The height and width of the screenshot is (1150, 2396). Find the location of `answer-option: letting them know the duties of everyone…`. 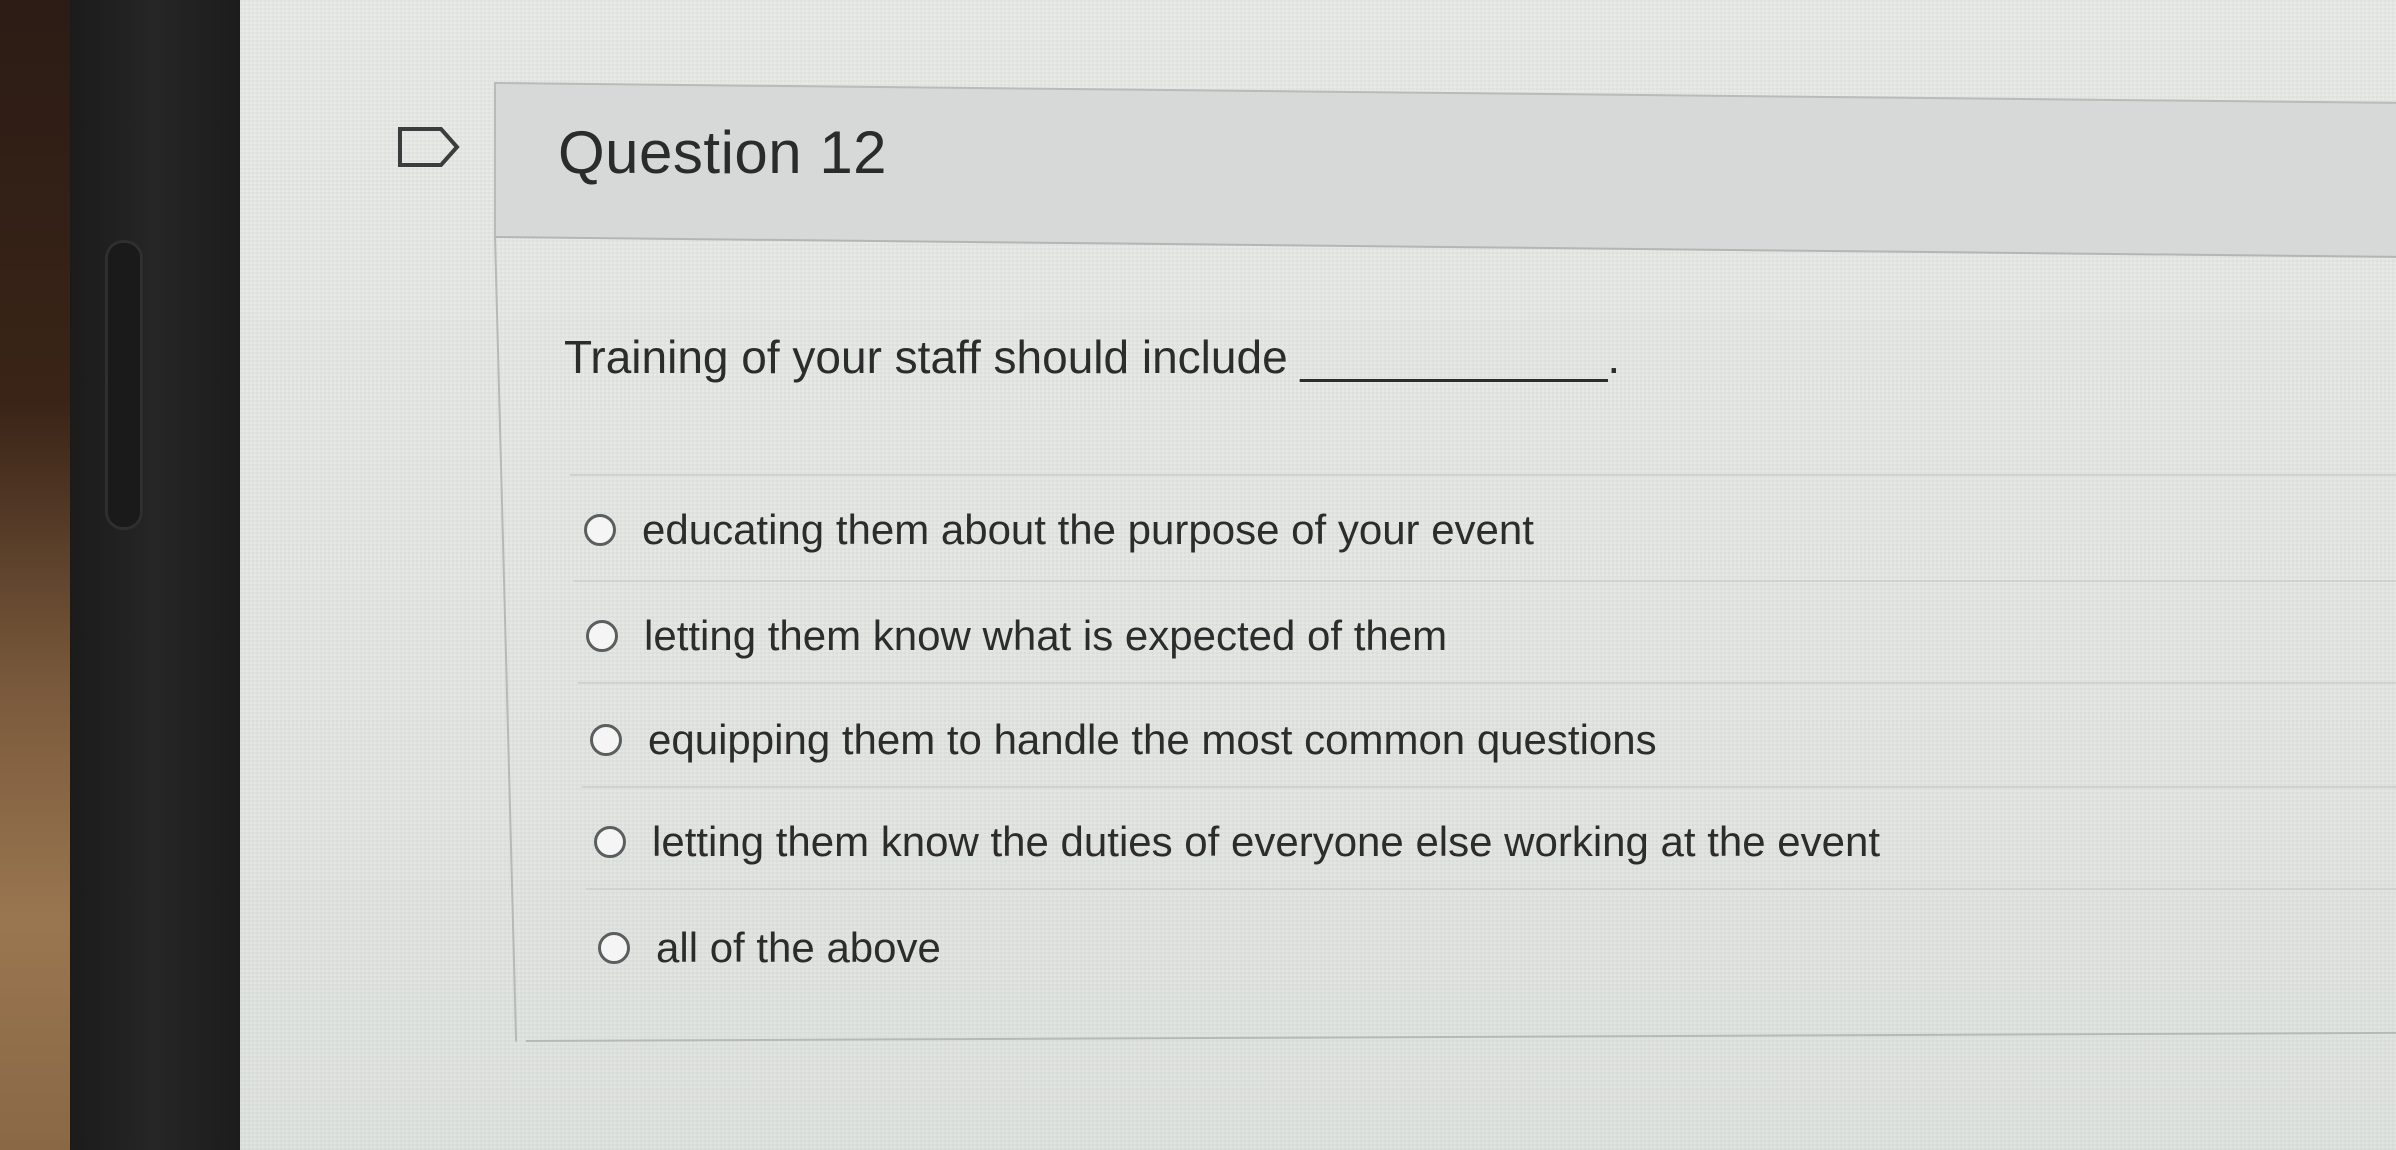

answer-option: letting them know the duties of everyone… is located at coordinates (1237, 842).